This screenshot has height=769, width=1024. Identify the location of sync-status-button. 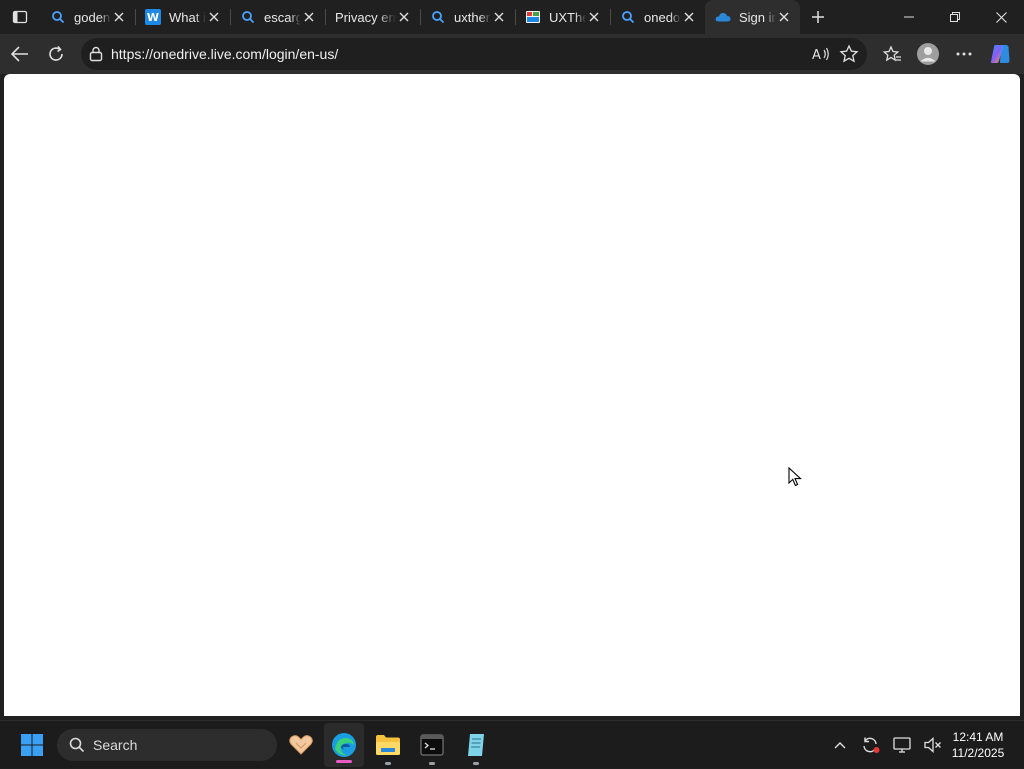
(870, 745).